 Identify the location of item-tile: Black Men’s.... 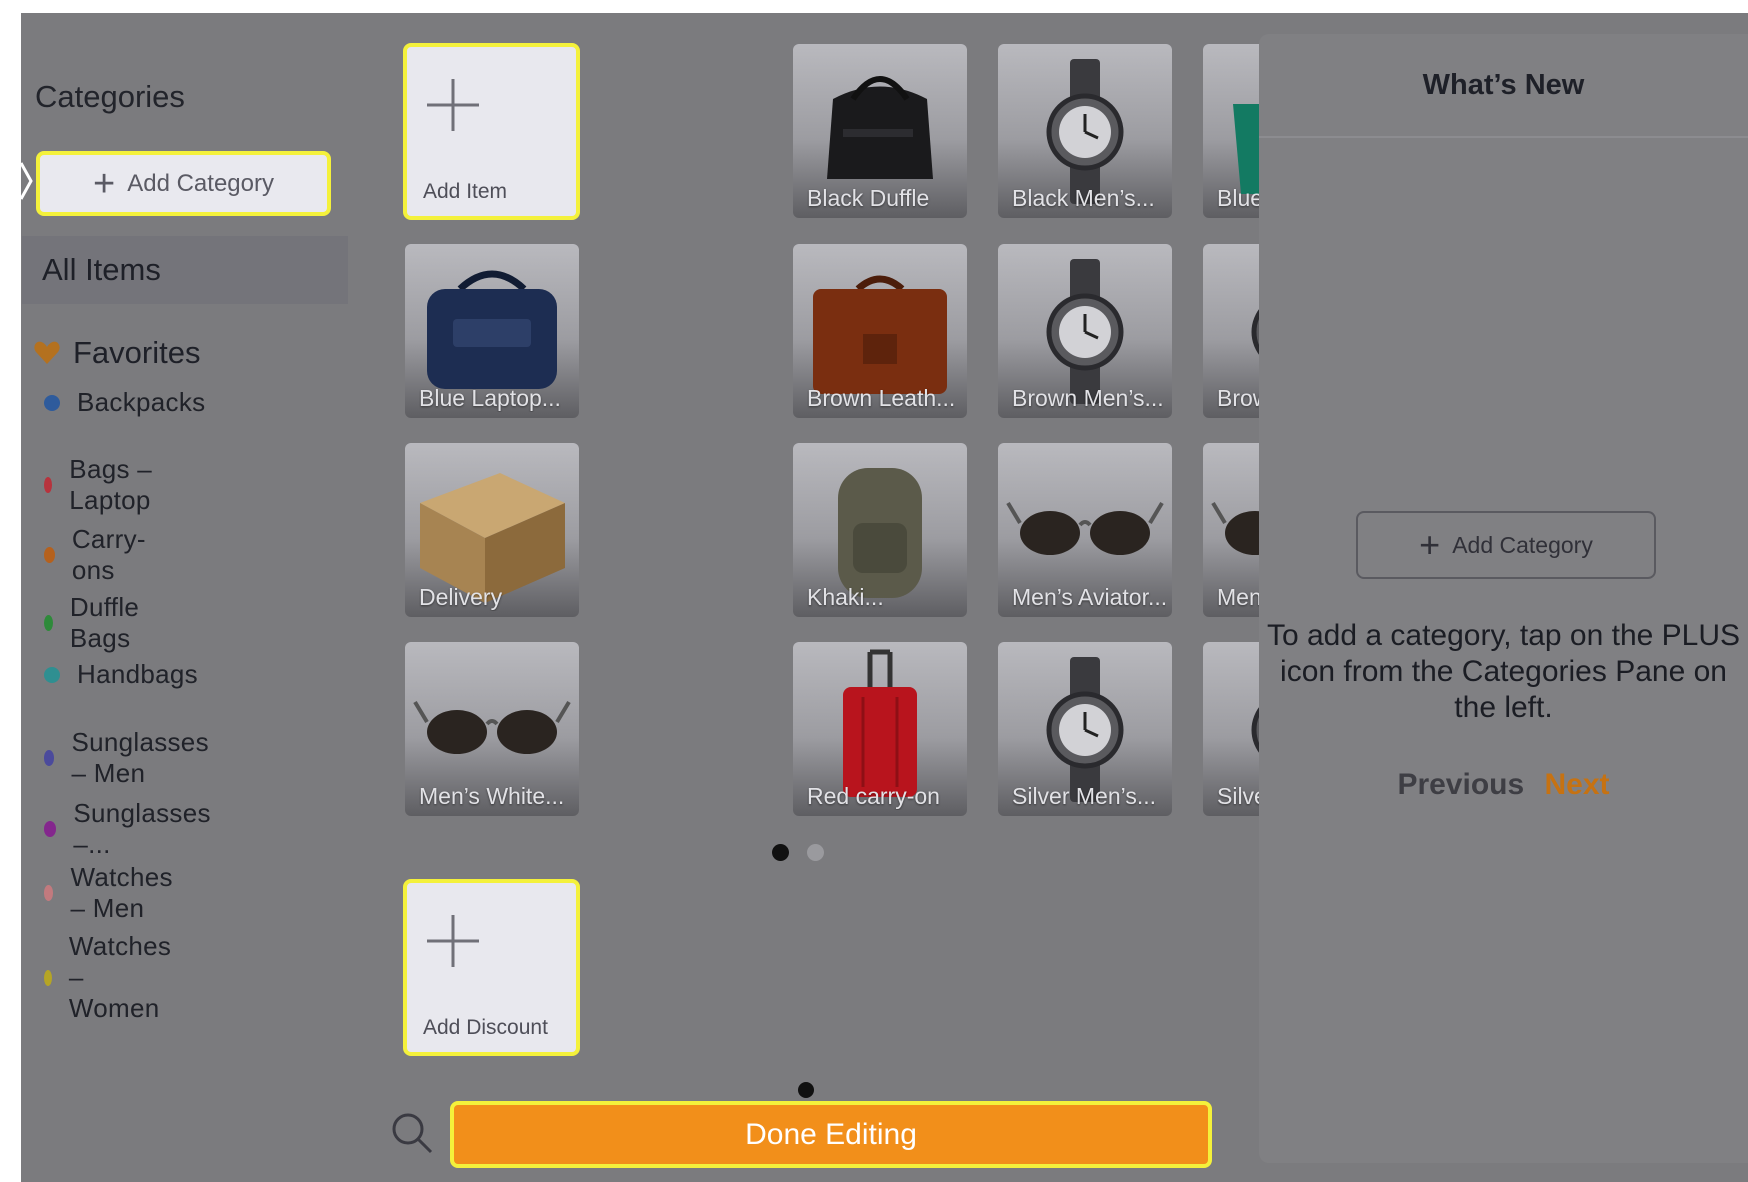
(1085, 131).